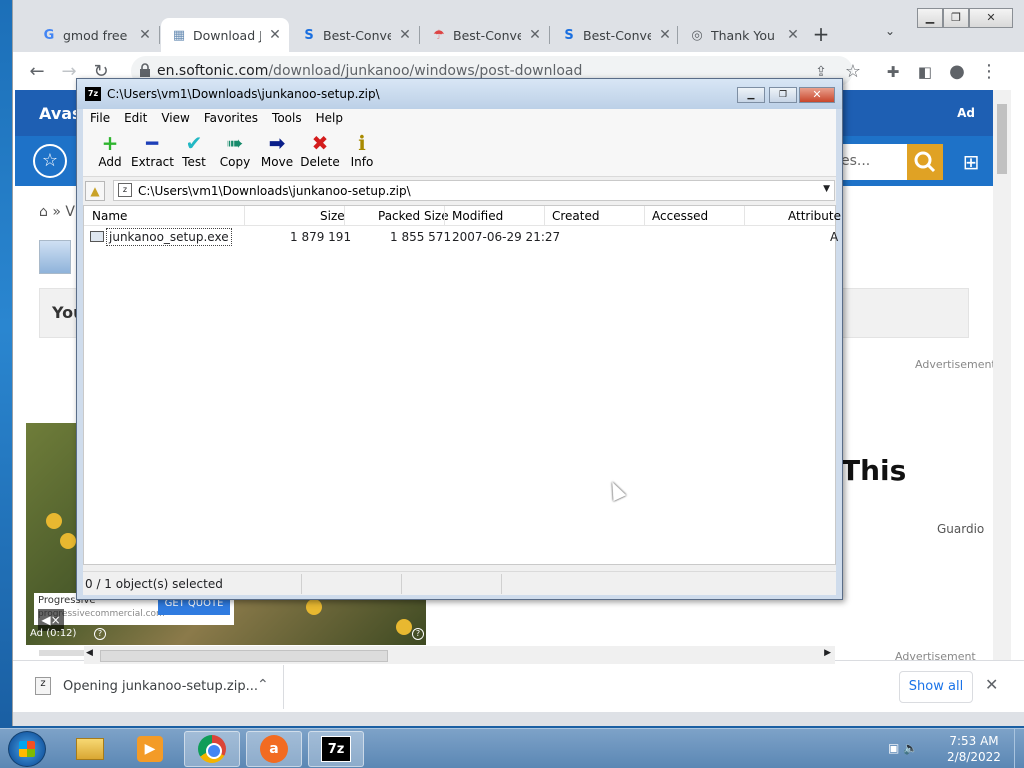  Describe the element at coordinates (477, 216) in the screenshot. I see `column-modified: Modified` at that location.